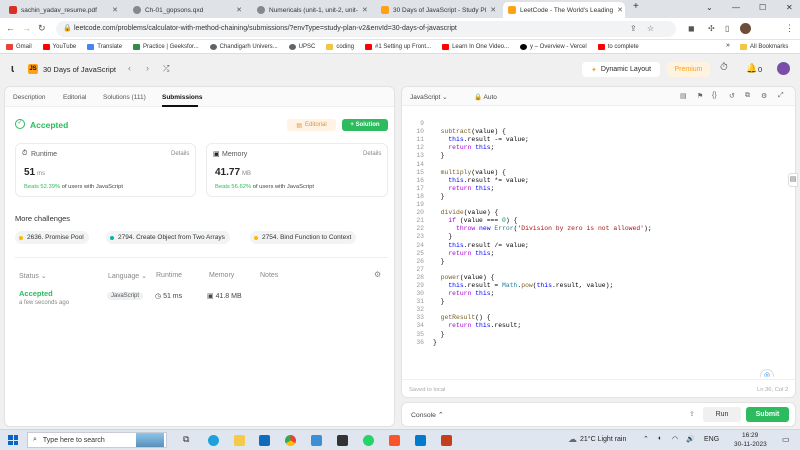 The image size is (800, 450). What do you see at coordinates (311, 10) in the screenshot?
I see `browser-tab-3: Numericals (unit-1, unit-2, unit- ✕` at bounding box center [311, 10].